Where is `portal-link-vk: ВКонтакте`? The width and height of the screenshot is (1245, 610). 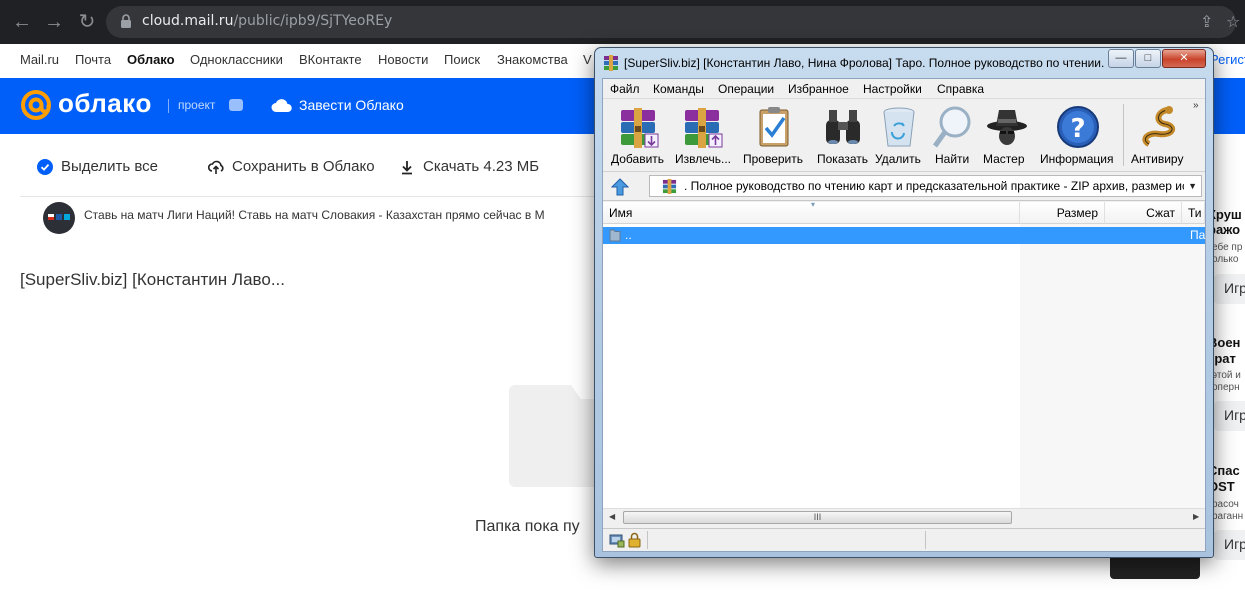
portal-link-vk: ВКонтакте is located at coordinates (330, 59).